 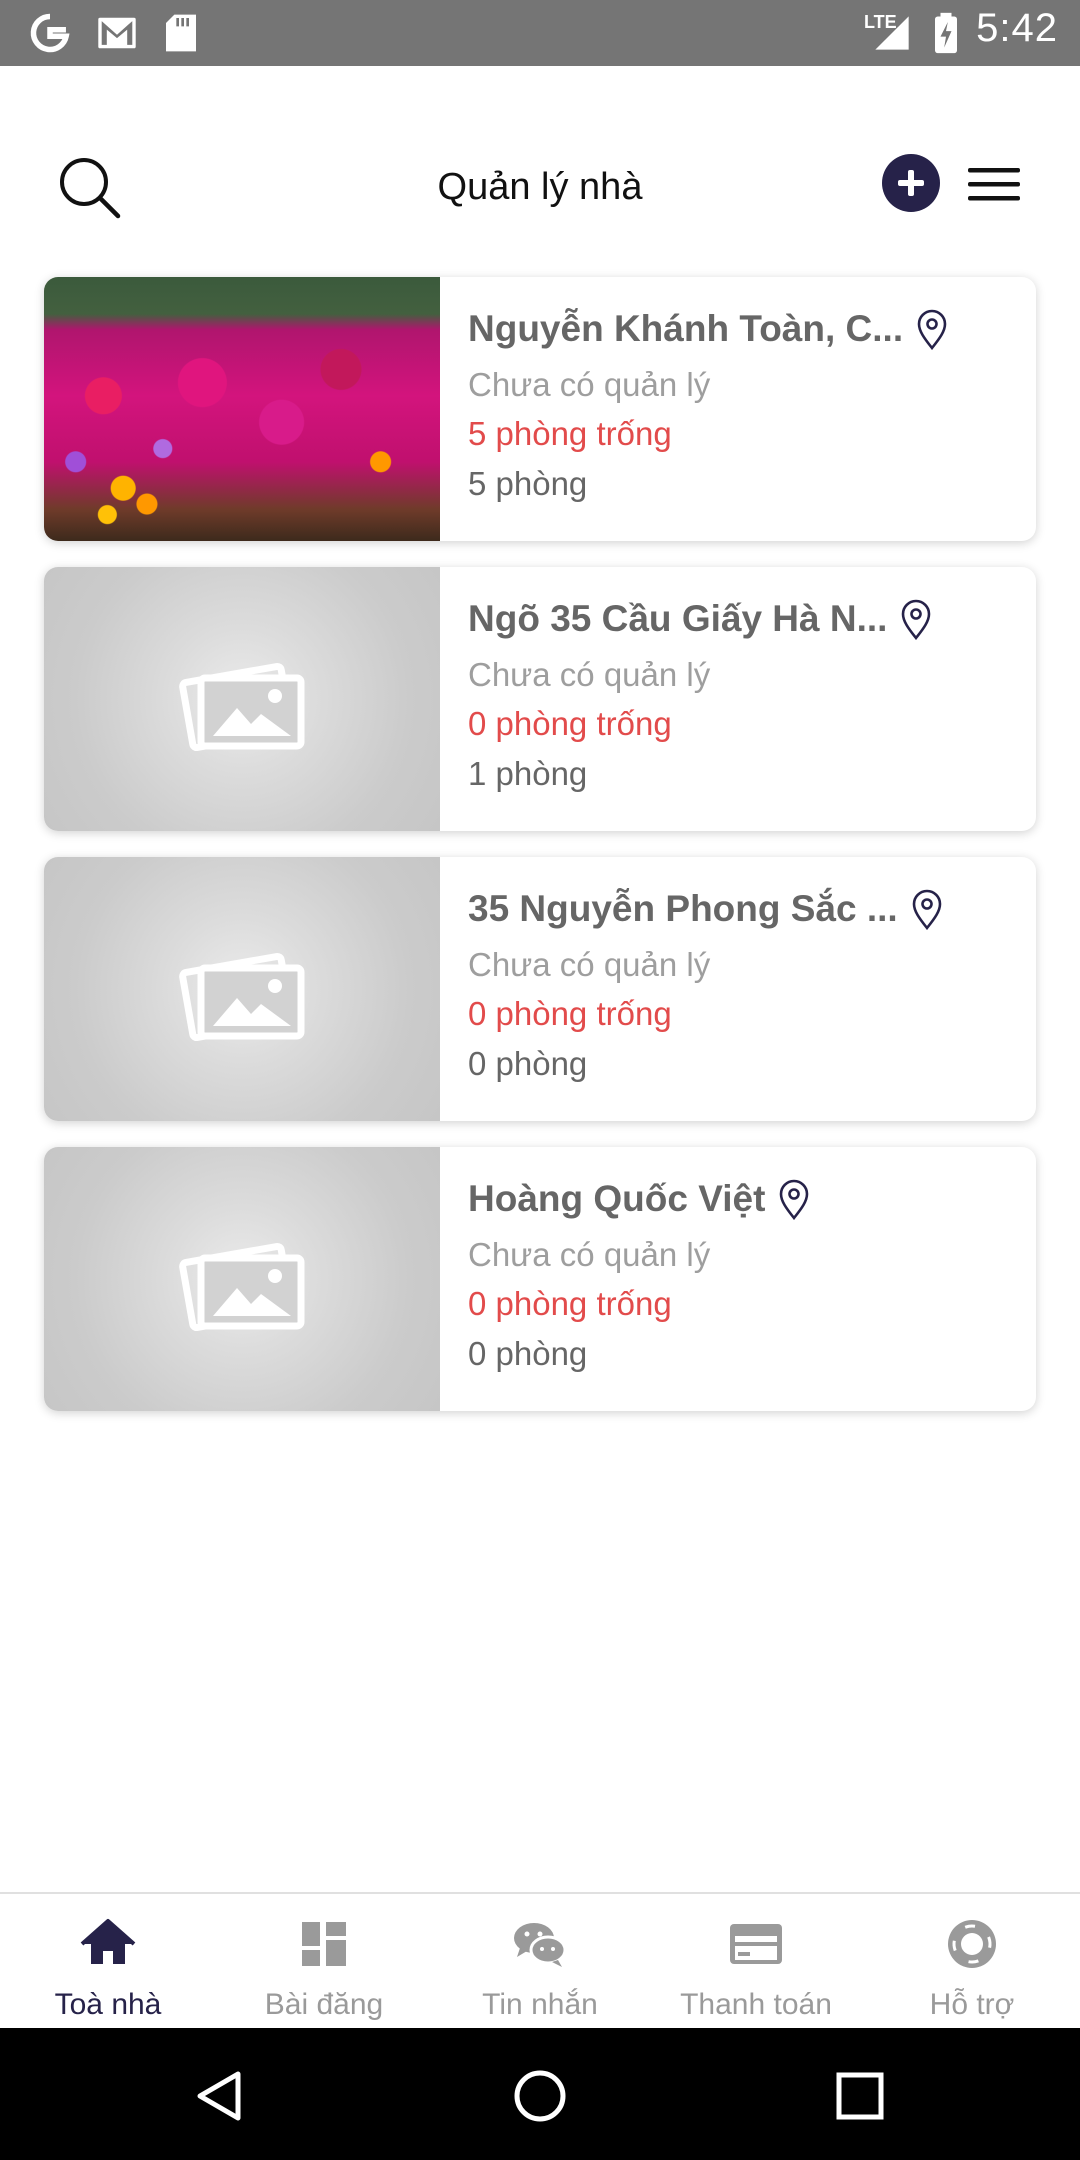 What do you see at coordinates (528, 773) in the screenshot?
I see `rooms-count: 1 phòng` at bounding box center [528, 773].